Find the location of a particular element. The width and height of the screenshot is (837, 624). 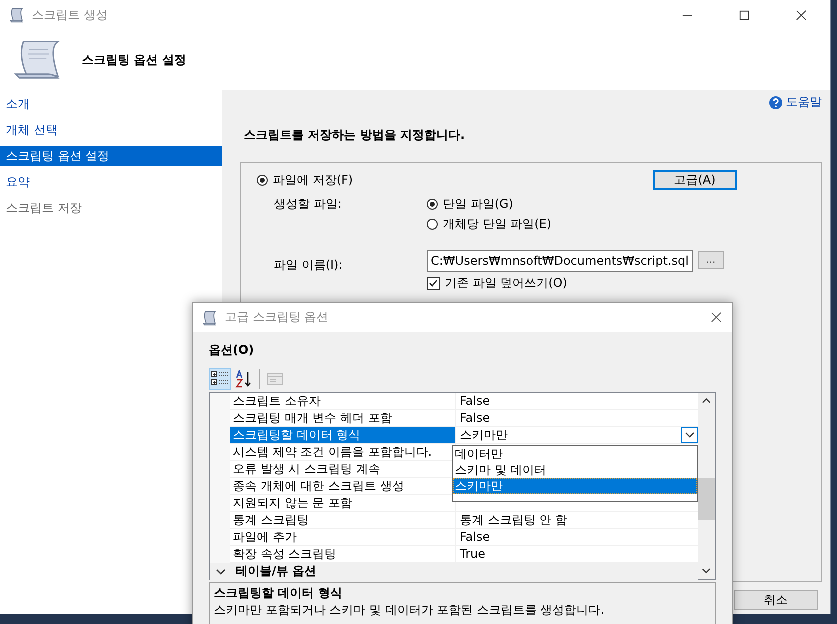

scroll-up-icon is located at coordinates (706, 401).